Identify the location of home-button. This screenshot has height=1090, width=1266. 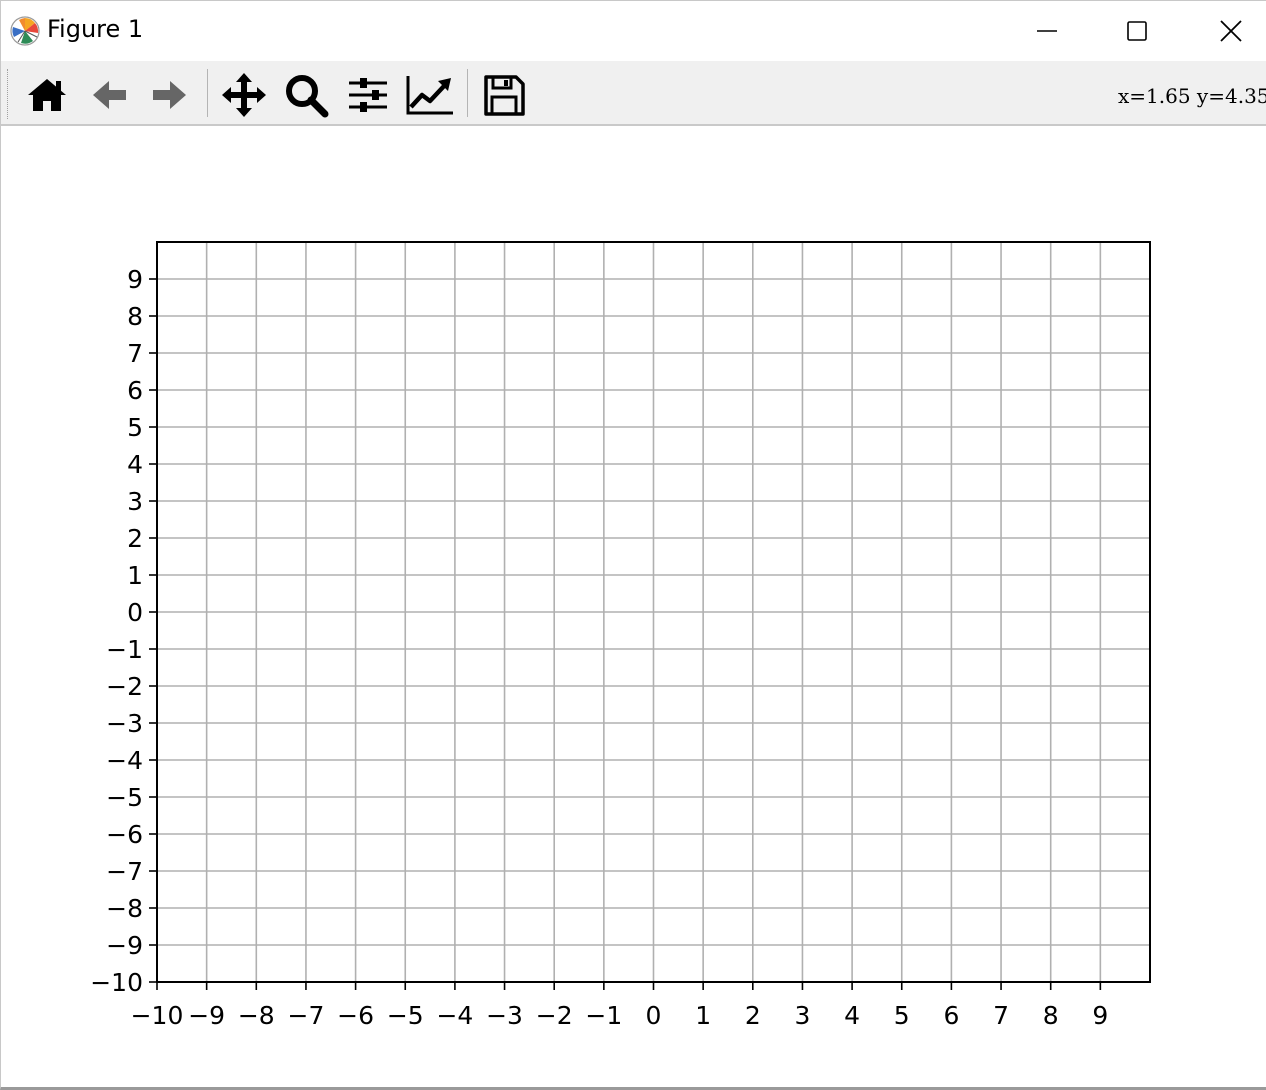
(47, 95).